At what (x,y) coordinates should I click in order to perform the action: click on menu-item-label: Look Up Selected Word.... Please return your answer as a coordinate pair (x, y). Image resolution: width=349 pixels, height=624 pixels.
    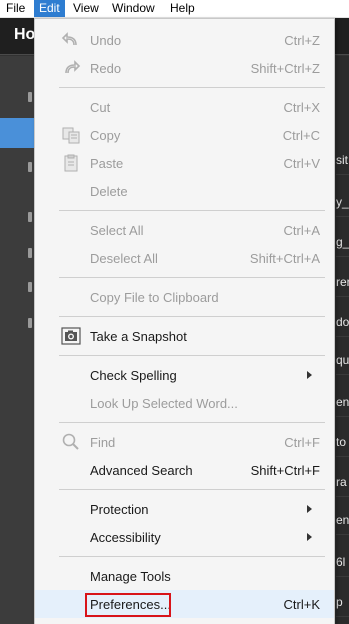
    Looking at the image, I should click on (164, 403).